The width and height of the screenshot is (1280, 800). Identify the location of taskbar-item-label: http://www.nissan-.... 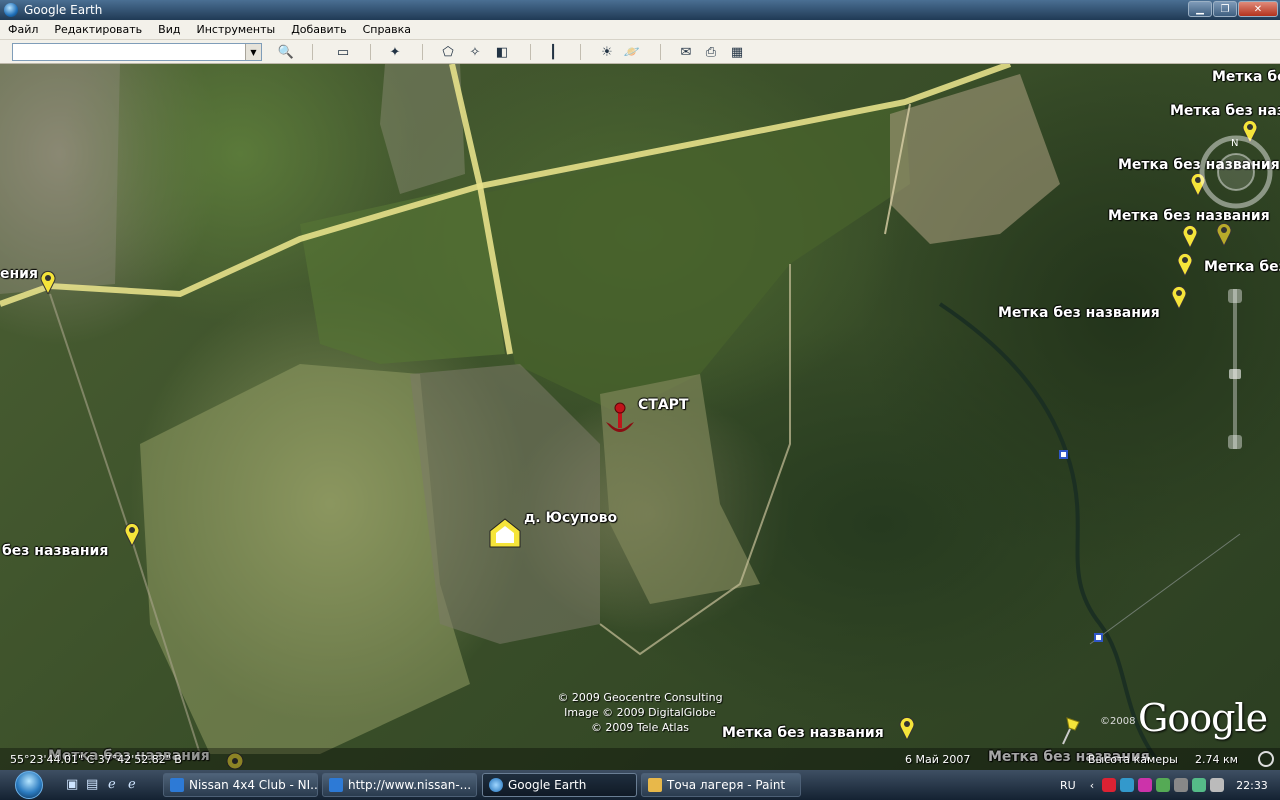
(410, 785).